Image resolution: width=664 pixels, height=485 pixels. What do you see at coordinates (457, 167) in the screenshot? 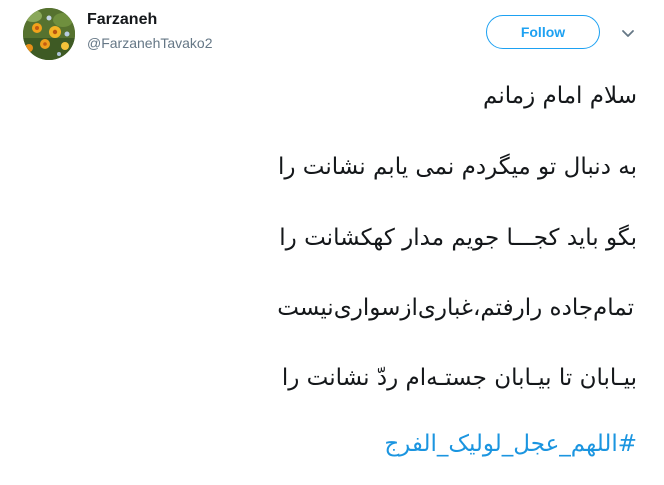
I see `tweet-text-line: به دنبال تو میگردم نمی یابم نشانت را` at bounding box center [457, 167].